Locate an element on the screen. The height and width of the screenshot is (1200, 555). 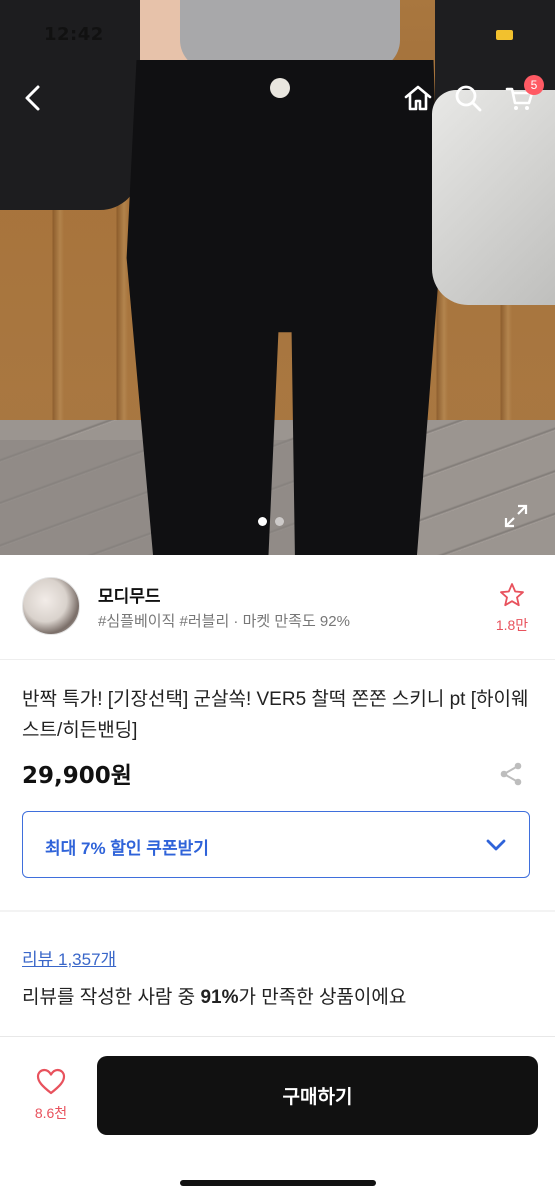
coupon-label: 최대 7% 할인 쿠폰받기 is located at coordinates (127, 848).